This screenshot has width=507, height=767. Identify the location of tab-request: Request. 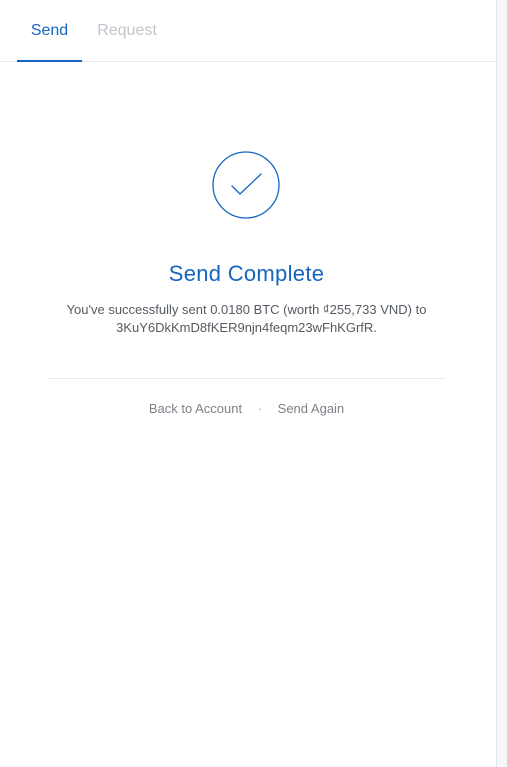
(127, 31).